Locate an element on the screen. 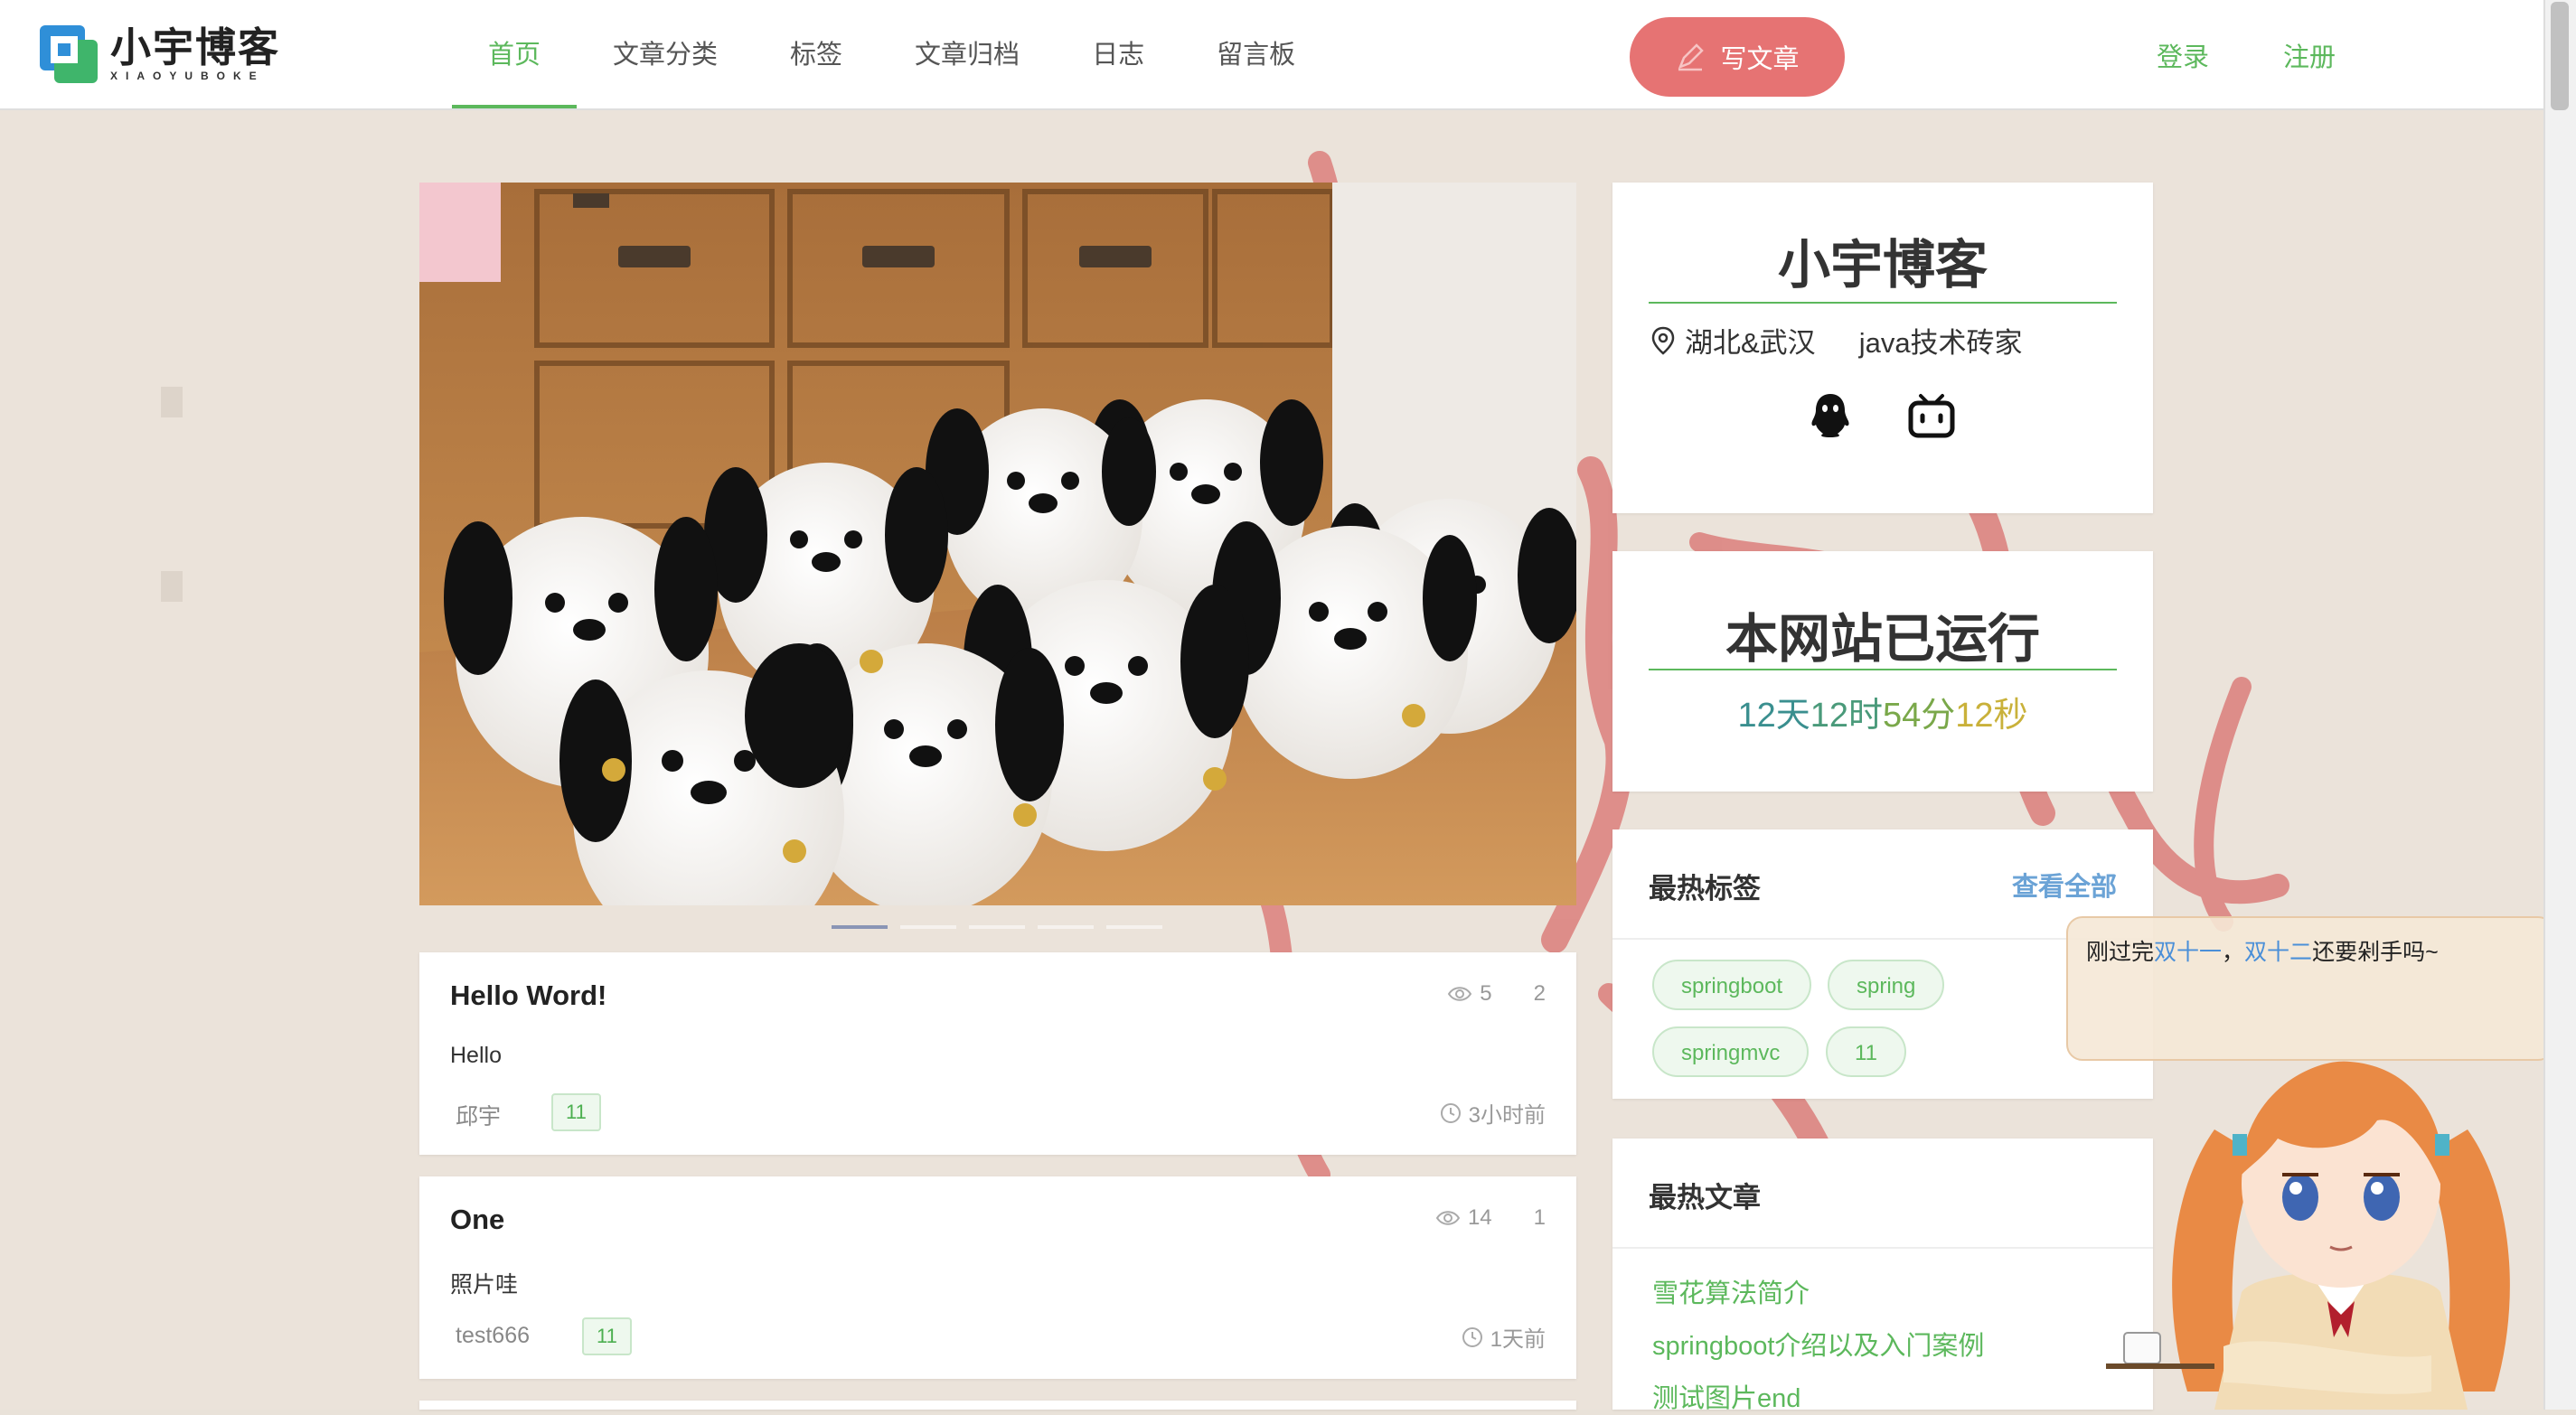 This screenshot has height=1415, width=2576. see-all-link: 查看全部 is located at coordinates (2064, 885).